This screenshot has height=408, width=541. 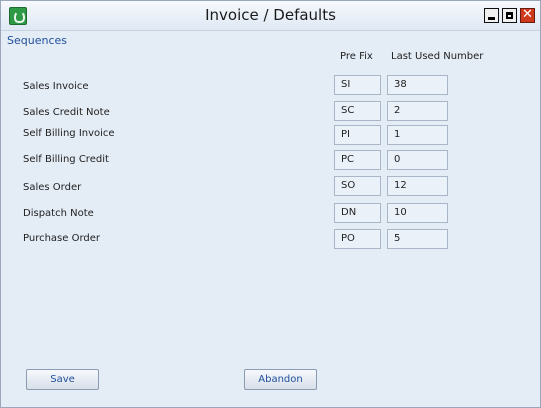 I want to click on abandon-button: Abandon, so click(x=280, y=379).